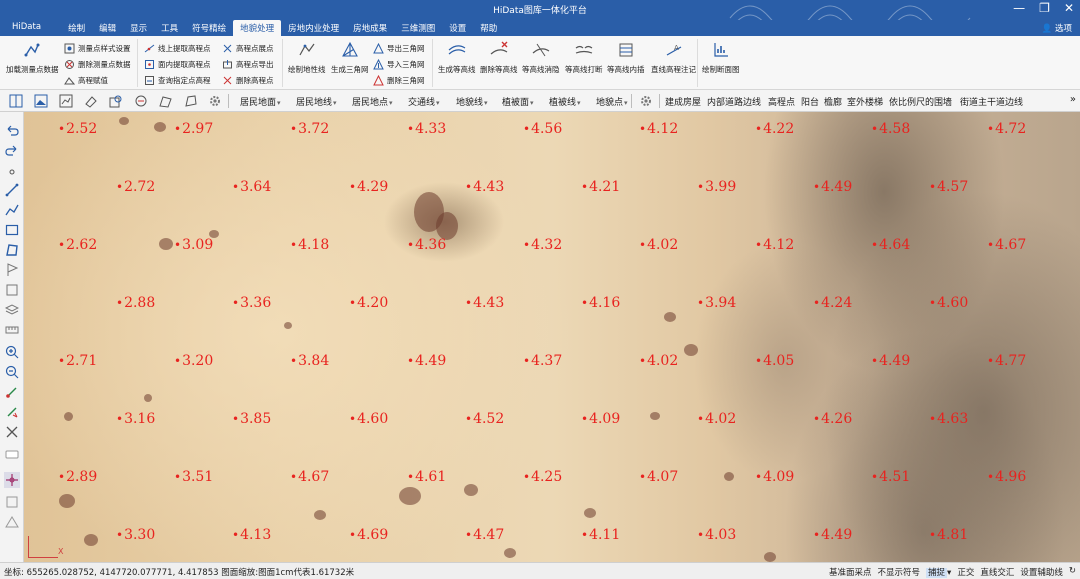 The height and width of the screenshot is (579, 1080). What do you see at coordinates (76, 28) in the screenshot?
I see `menu-item-0: 绘制` at bounding box center [76, 28].